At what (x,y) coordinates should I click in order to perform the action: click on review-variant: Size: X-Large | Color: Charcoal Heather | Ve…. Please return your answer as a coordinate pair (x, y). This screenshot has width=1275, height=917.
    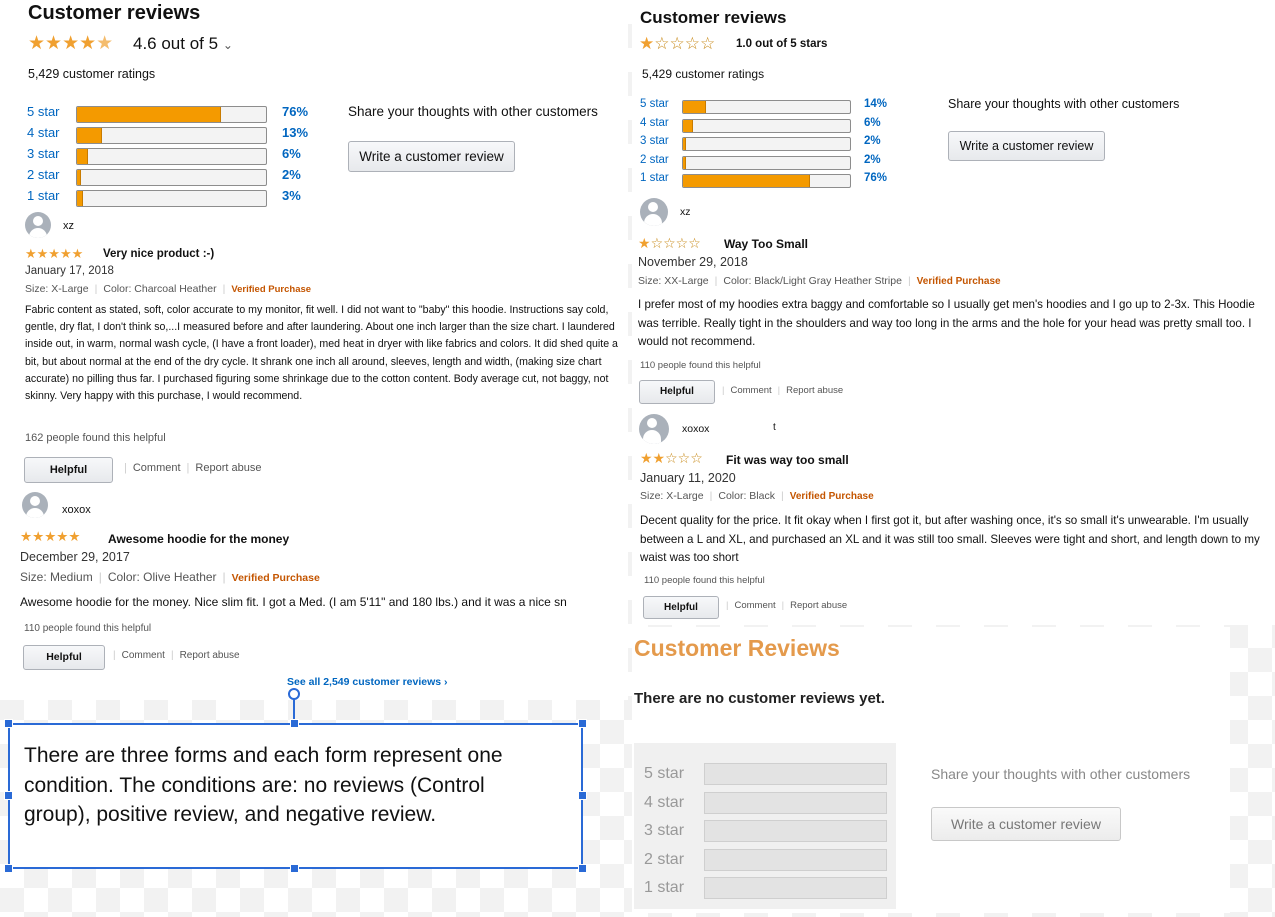
    Looking at the image, I should click on (168, 289).